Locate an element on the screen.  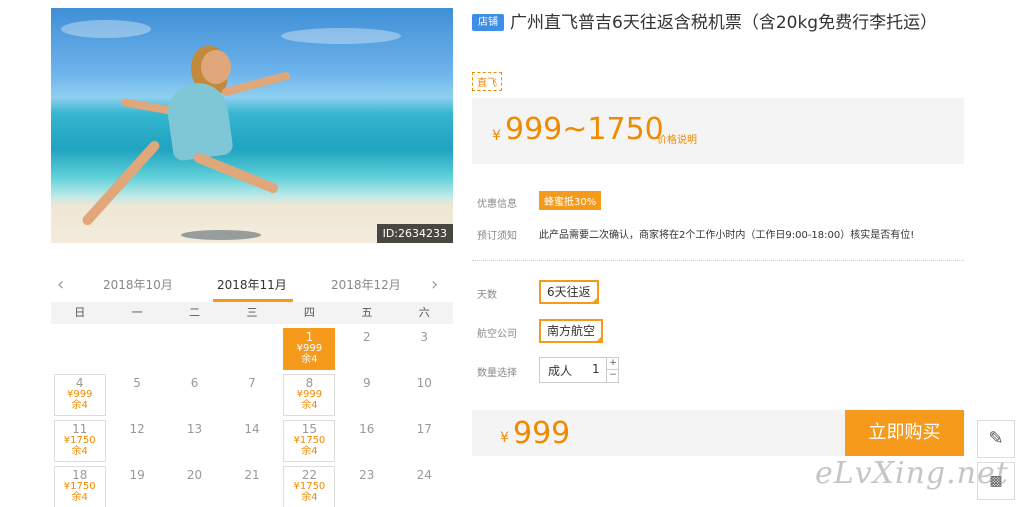
calendar-day-number: 8 is located at coordinates (309, 383).